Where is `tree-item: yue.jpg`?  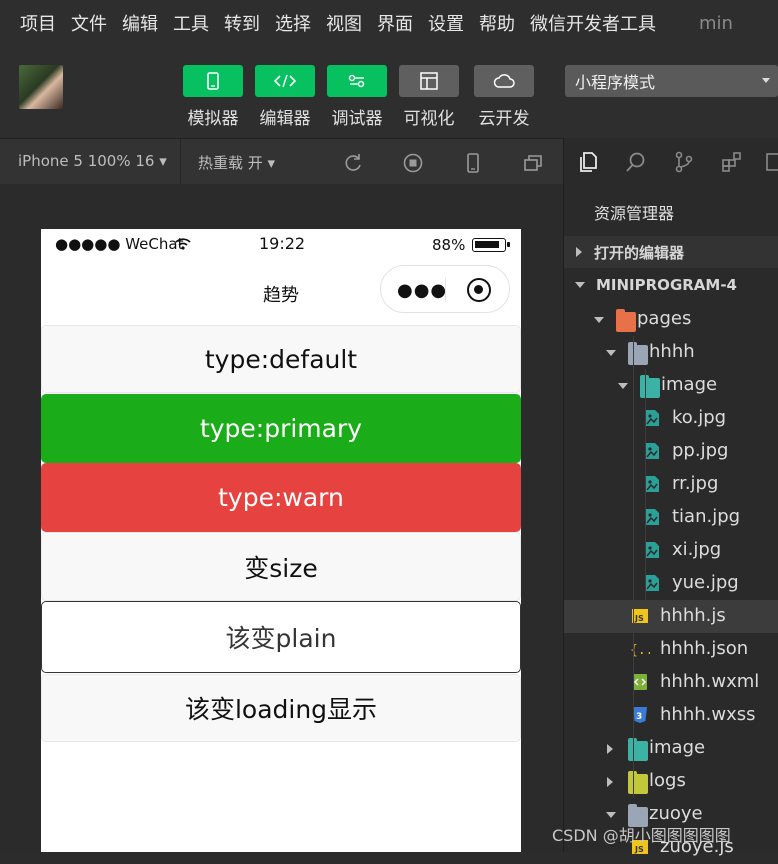 tree-item: yue.jpg is located at coordinates (671, 583).